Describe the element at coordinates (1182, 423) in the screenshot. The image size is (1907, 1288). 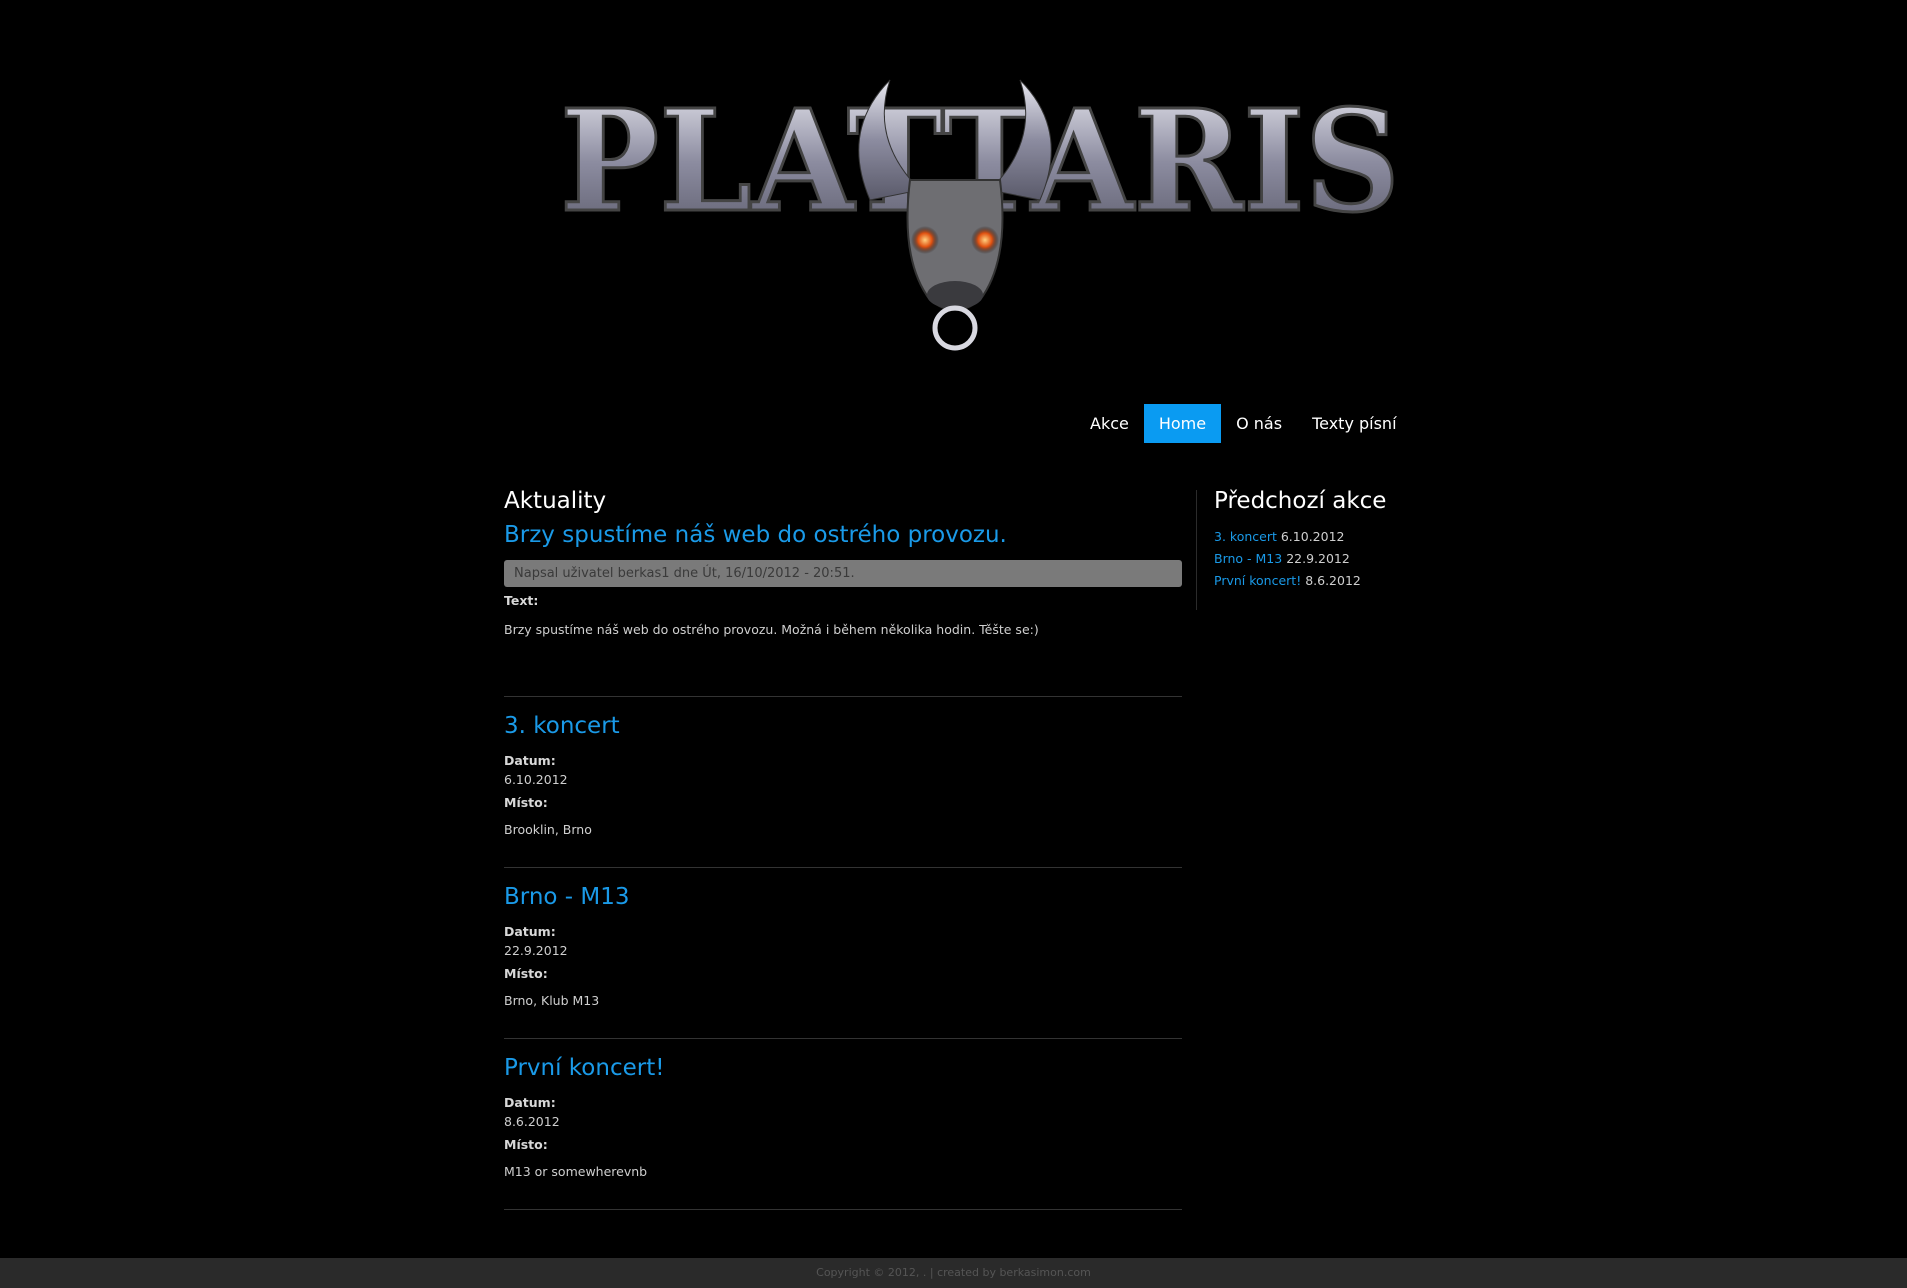
I see `nav-item-home: Home` at that location.